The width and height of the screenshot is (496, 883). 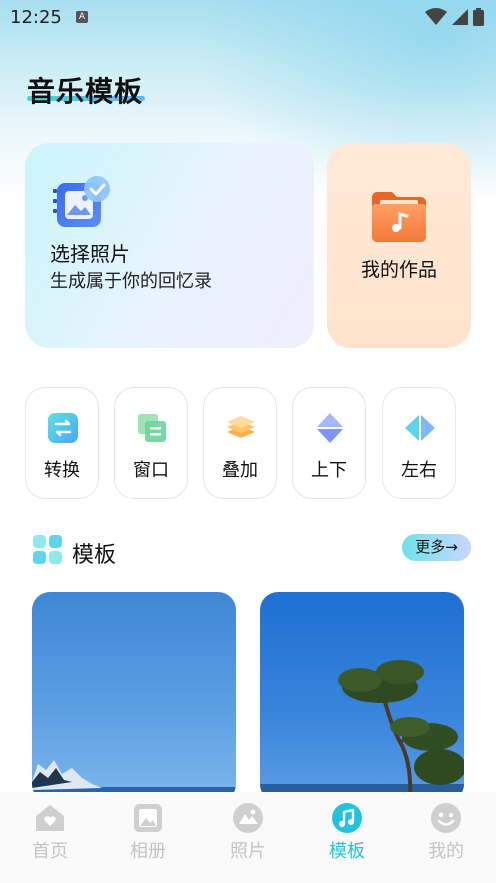 I want to click on home-icon, so click(x=50, y=818).